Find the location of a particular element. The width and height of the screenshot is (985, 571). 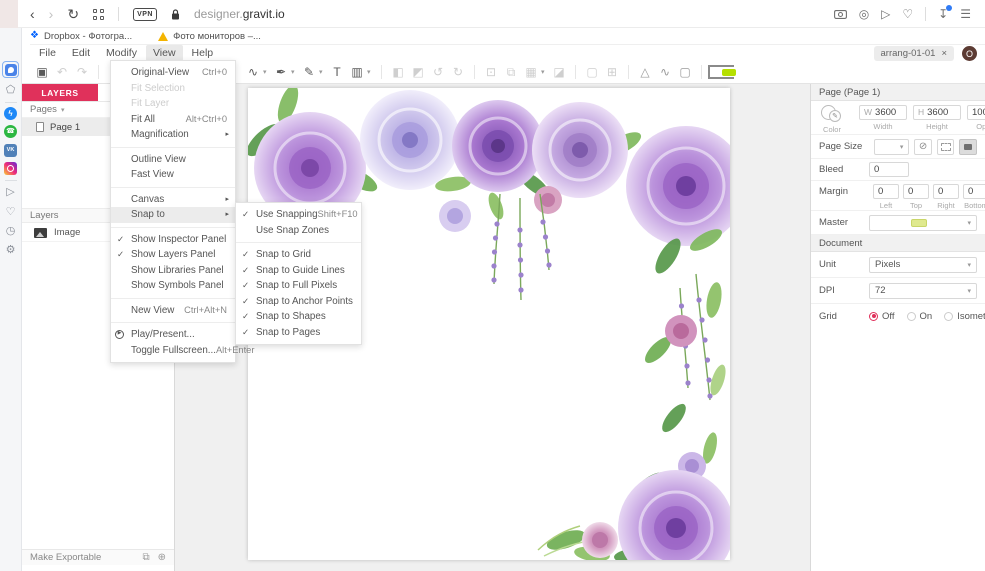

lock-icon is located at coordinates (175, 14).